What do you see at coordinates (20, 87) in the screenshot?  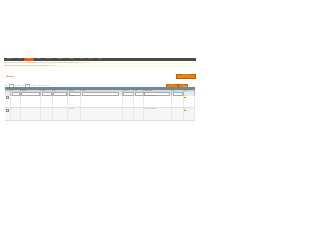 I see `select-visible-link: Select Visible` at bounding box center [20, 87].